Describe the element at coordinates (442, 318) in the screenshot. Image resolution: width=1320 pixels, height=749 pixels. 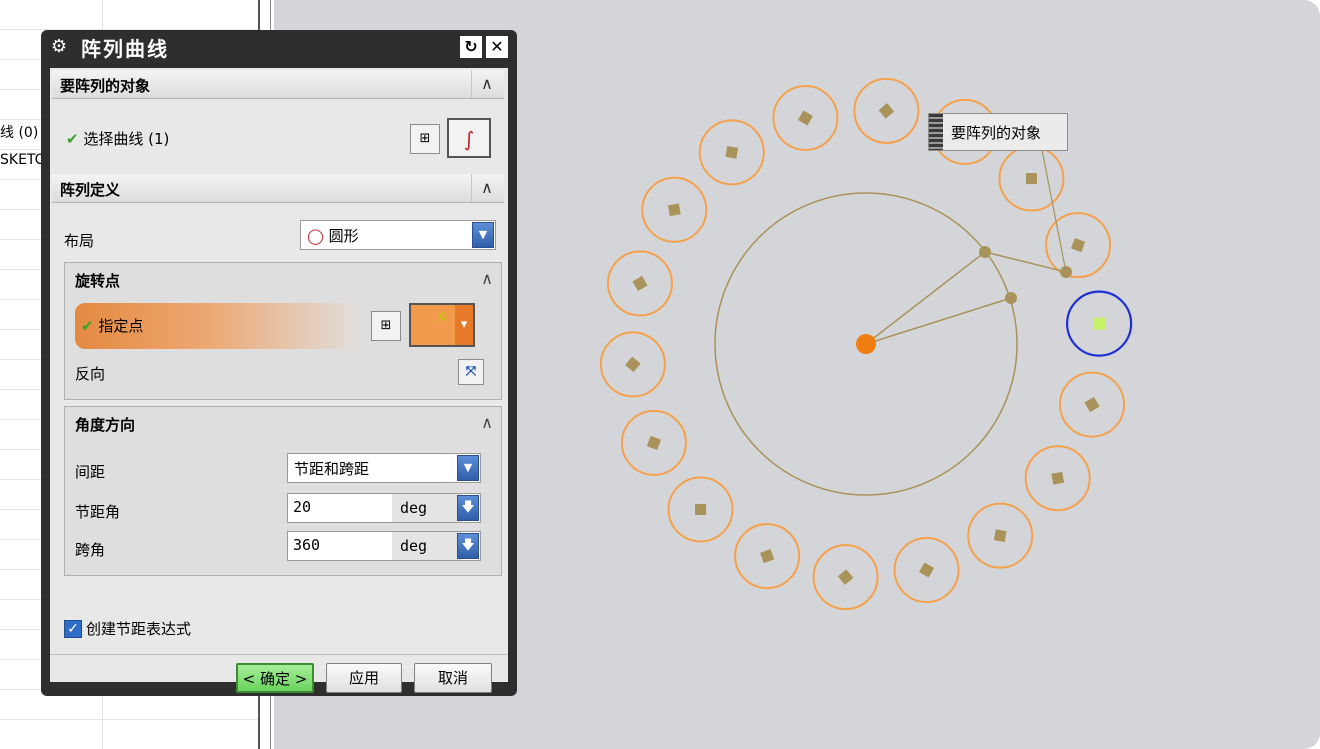
I see `inferred-point-icon: ⚡` at that location.